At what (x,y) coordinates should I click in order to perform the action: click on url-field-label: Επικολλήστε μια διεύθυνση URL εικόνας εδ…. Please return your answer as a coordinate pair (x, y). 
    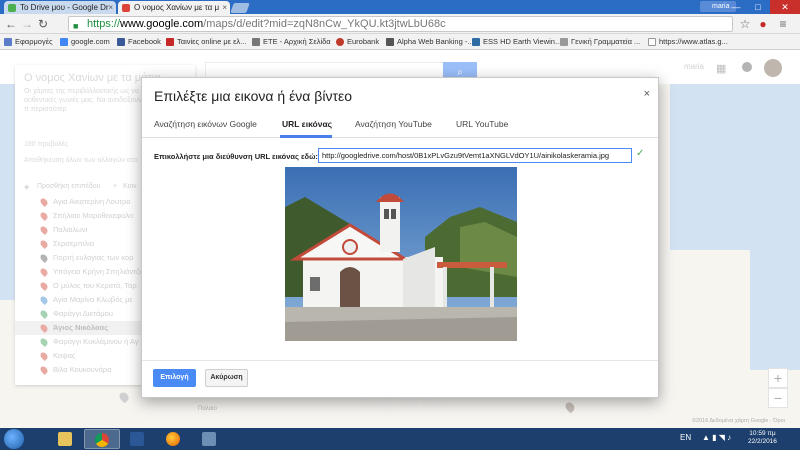
    Looking at the image, I should click on (236, 156).